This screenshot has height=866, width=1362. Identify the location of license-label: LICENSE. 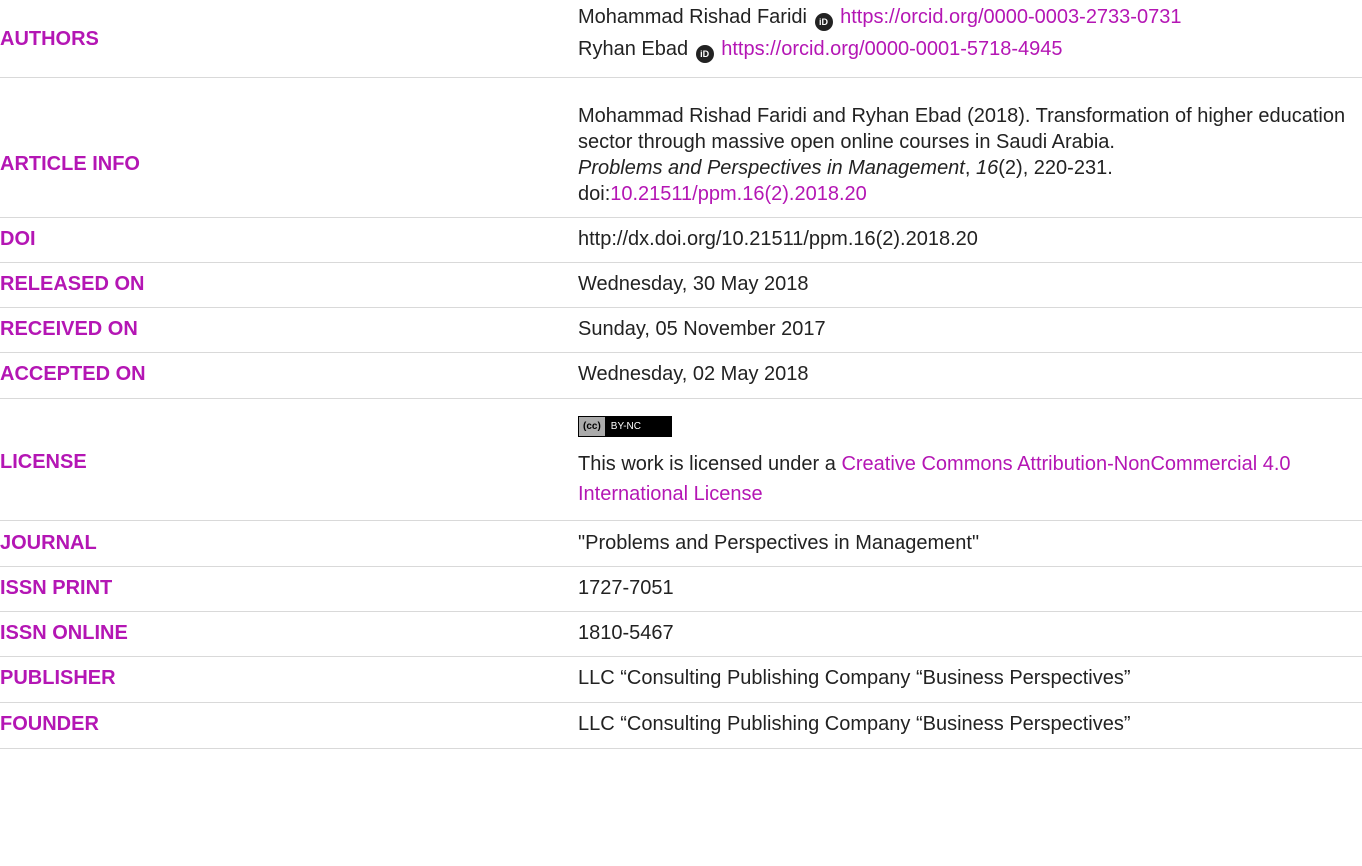
(43, 462).